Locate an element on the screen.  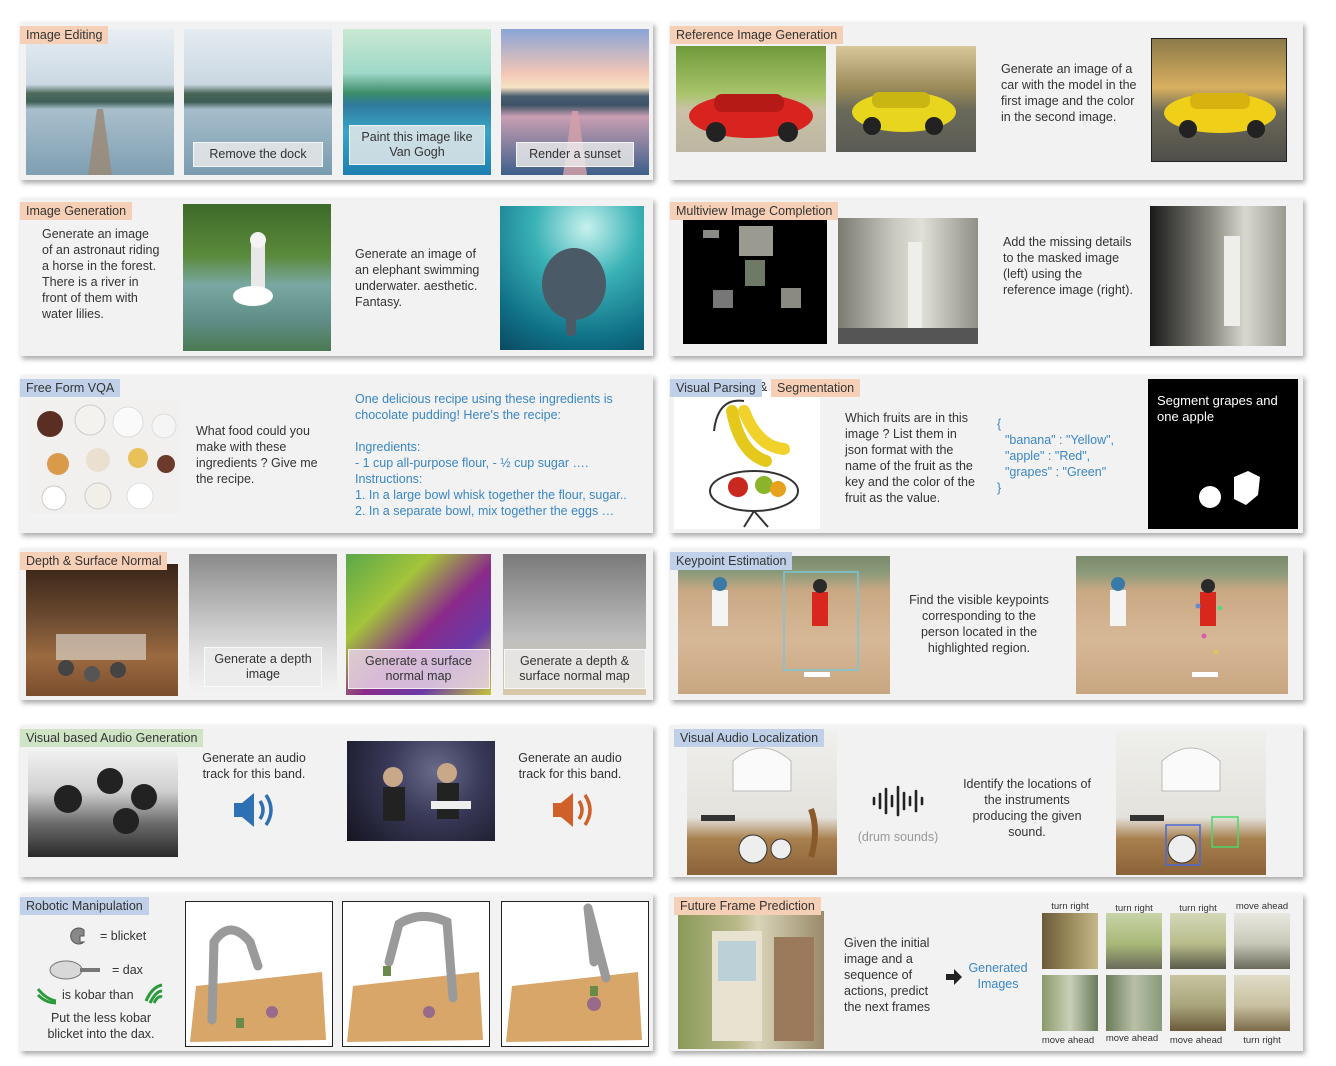
fruit-basket-image is located at coordinates (747, 460).